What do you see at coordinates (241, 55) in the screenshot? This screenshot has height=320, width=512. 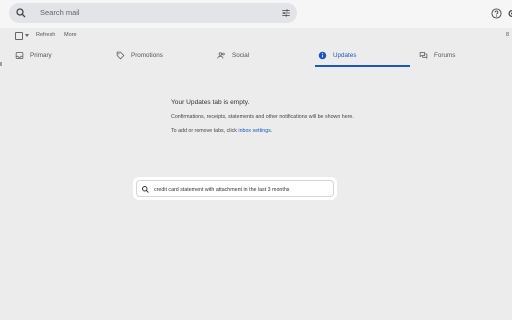 I see `tab-label: Social` at bounding box center [241, 55].